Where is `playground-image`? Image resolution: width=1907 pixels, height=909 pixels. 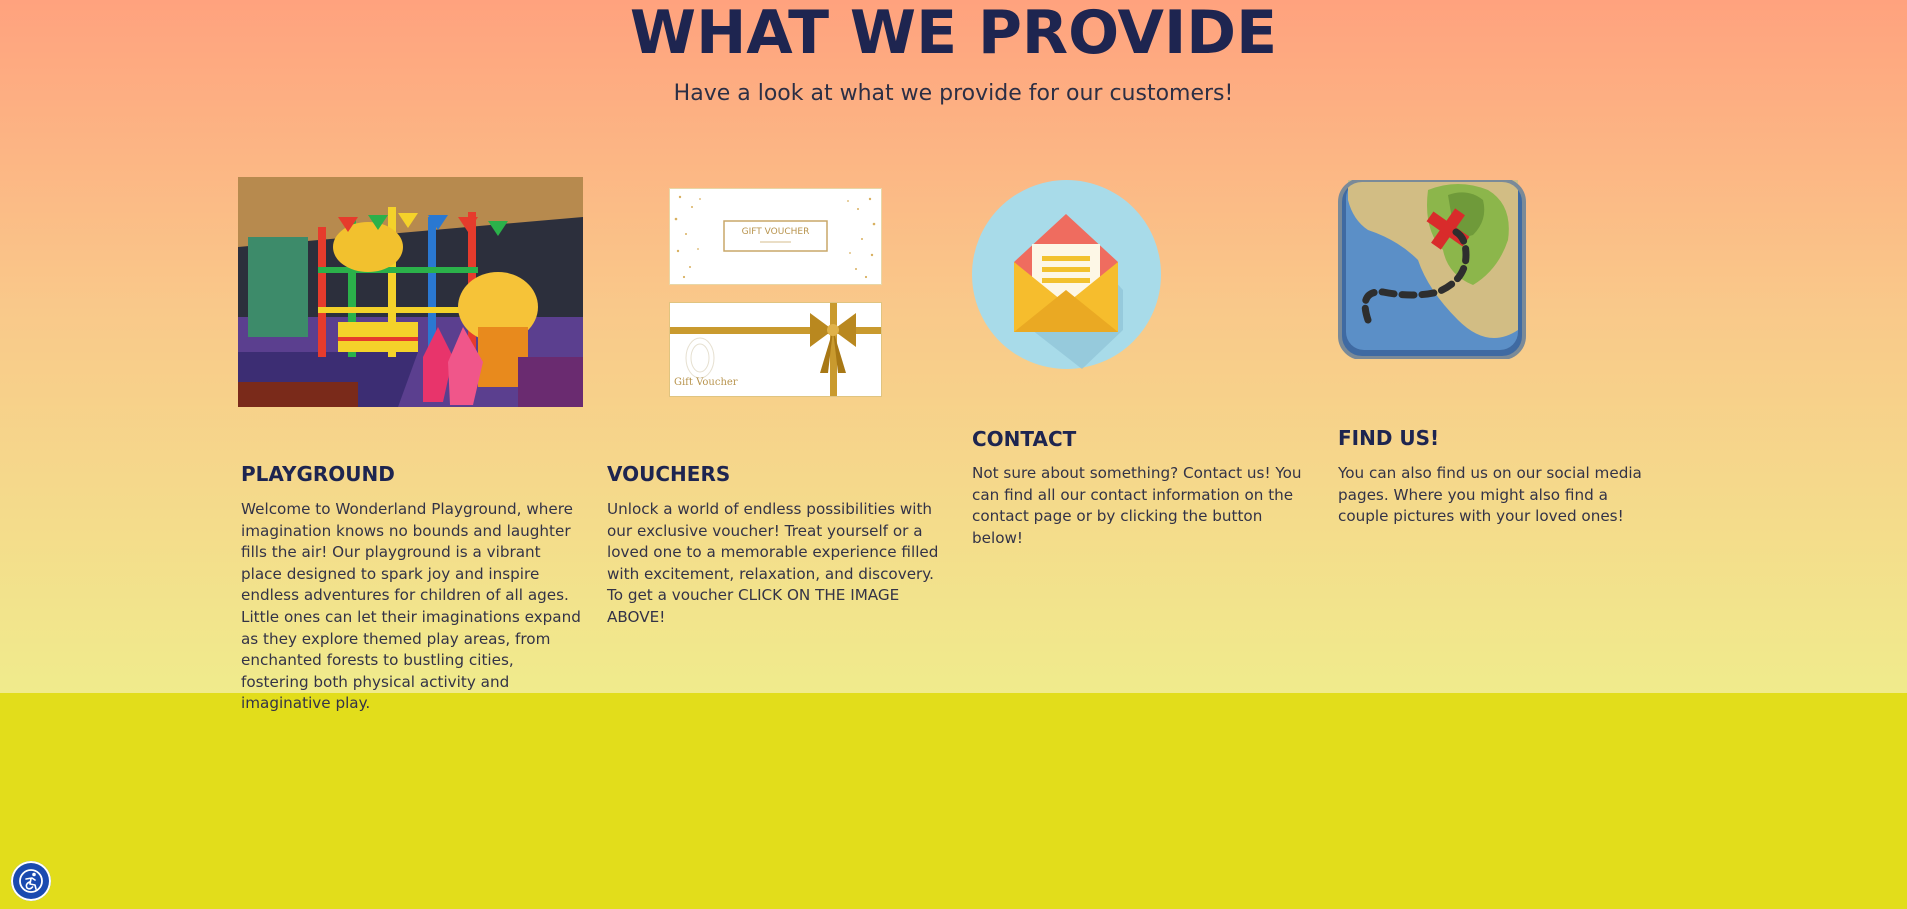
playground-image is located at coordinates (410, 292).